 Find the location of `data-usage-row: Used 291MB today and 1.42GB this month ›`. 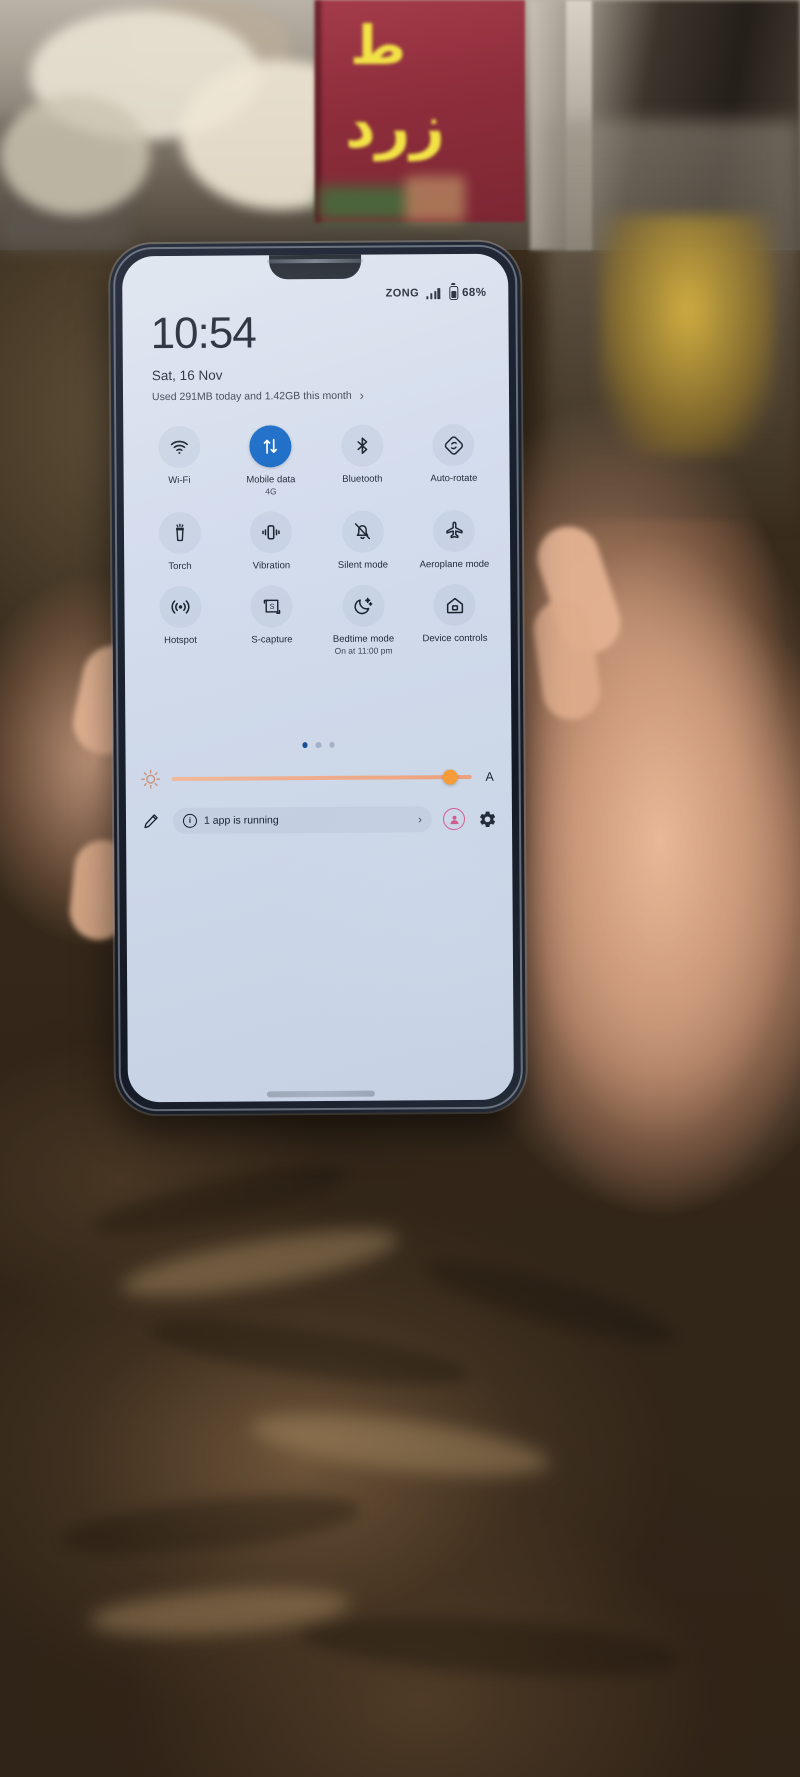

data-usage-row: Used 291MB today and 1.42GB this month › is located at coordinates (258, 395).